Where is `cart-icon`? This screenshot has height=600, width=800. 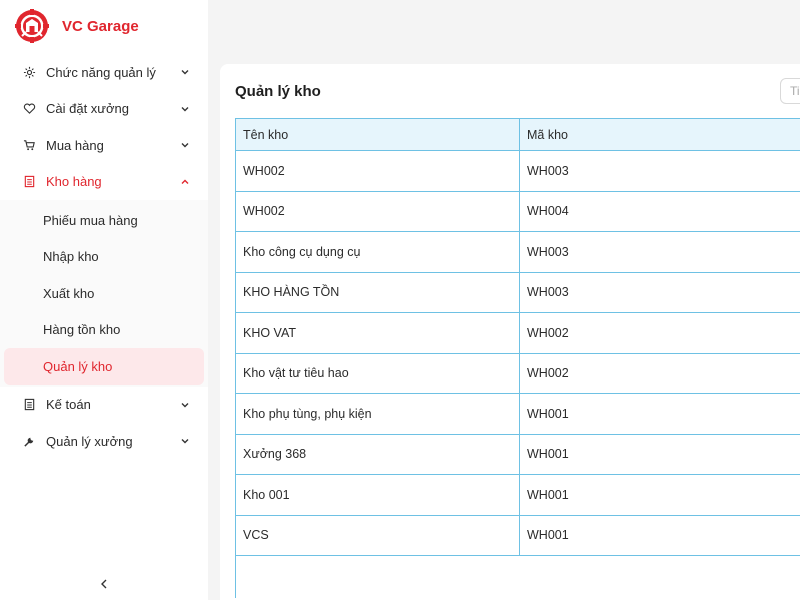
cart-icon is located at coordinates (29, 145).